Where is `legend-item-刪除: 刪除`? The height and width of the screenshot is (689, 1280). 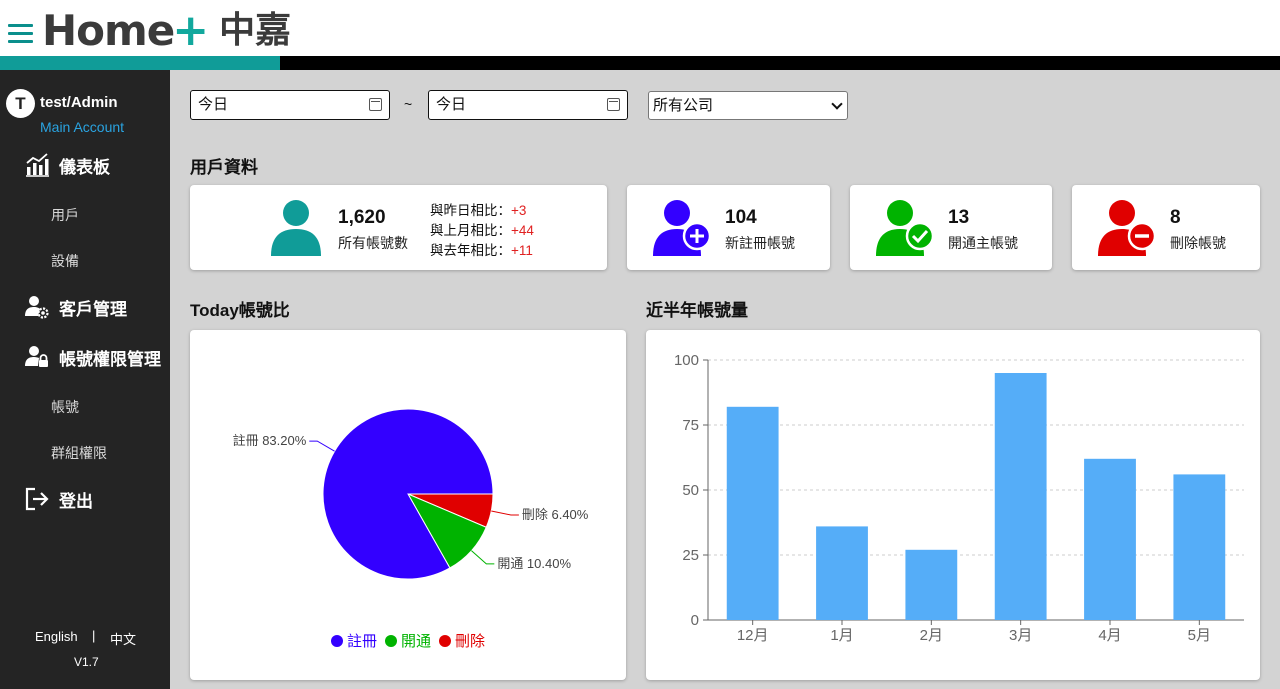
legend-item-刪除: 刪除 is located at coordinates (462, 640).